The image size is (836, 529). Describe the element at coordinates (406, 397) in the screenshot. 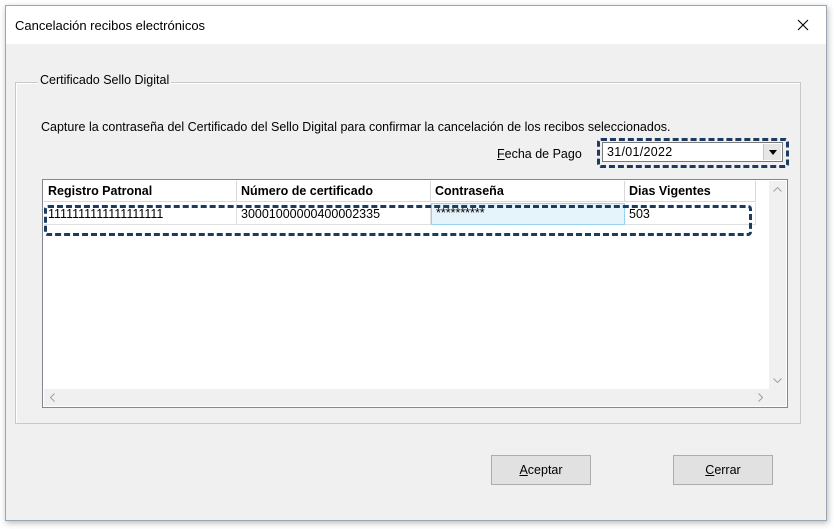

I see `horizontal-scrollbar` at that location.